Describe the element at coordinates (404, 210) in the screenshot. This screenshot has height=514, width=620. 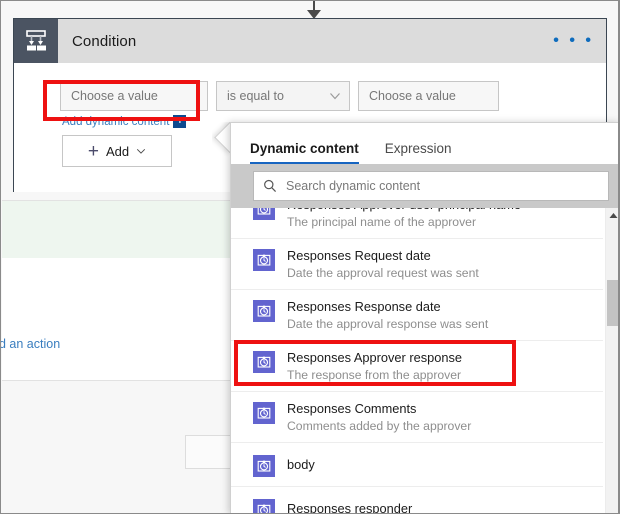
I see `dynamic-content-item-title: Responses Approver user principal name` at that location.